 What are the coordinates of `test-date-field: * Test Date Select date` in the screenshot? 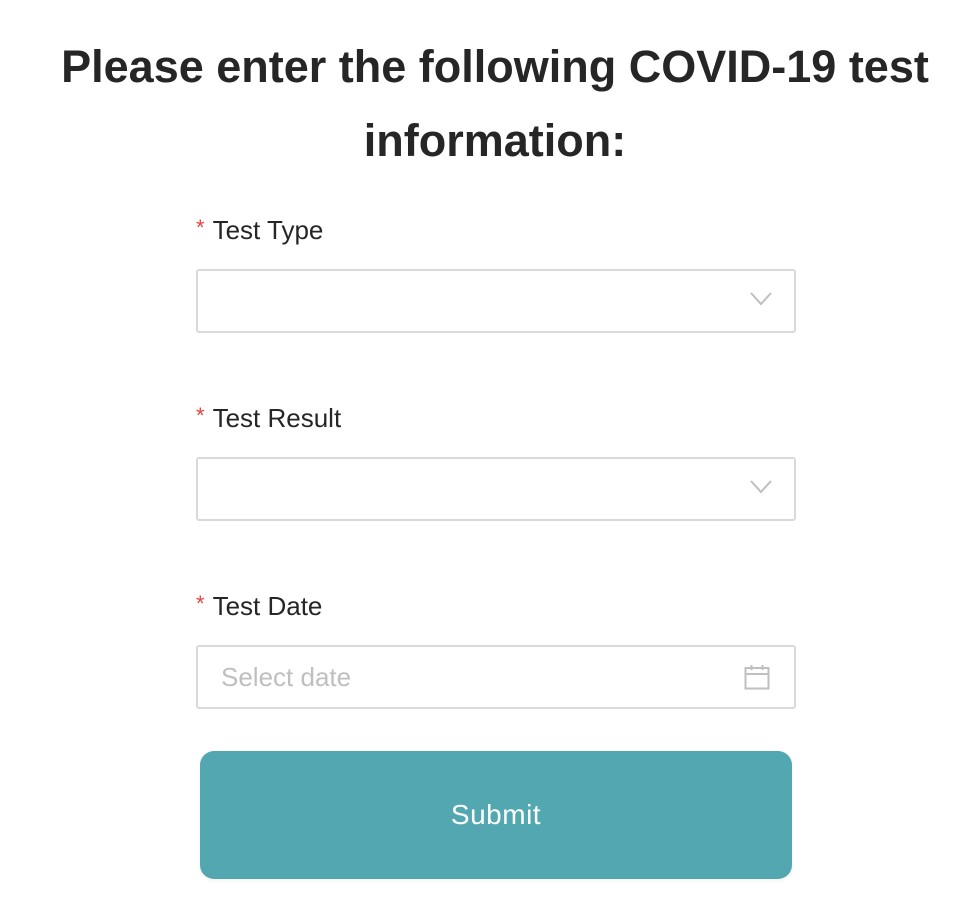 It's located at (496, 645).